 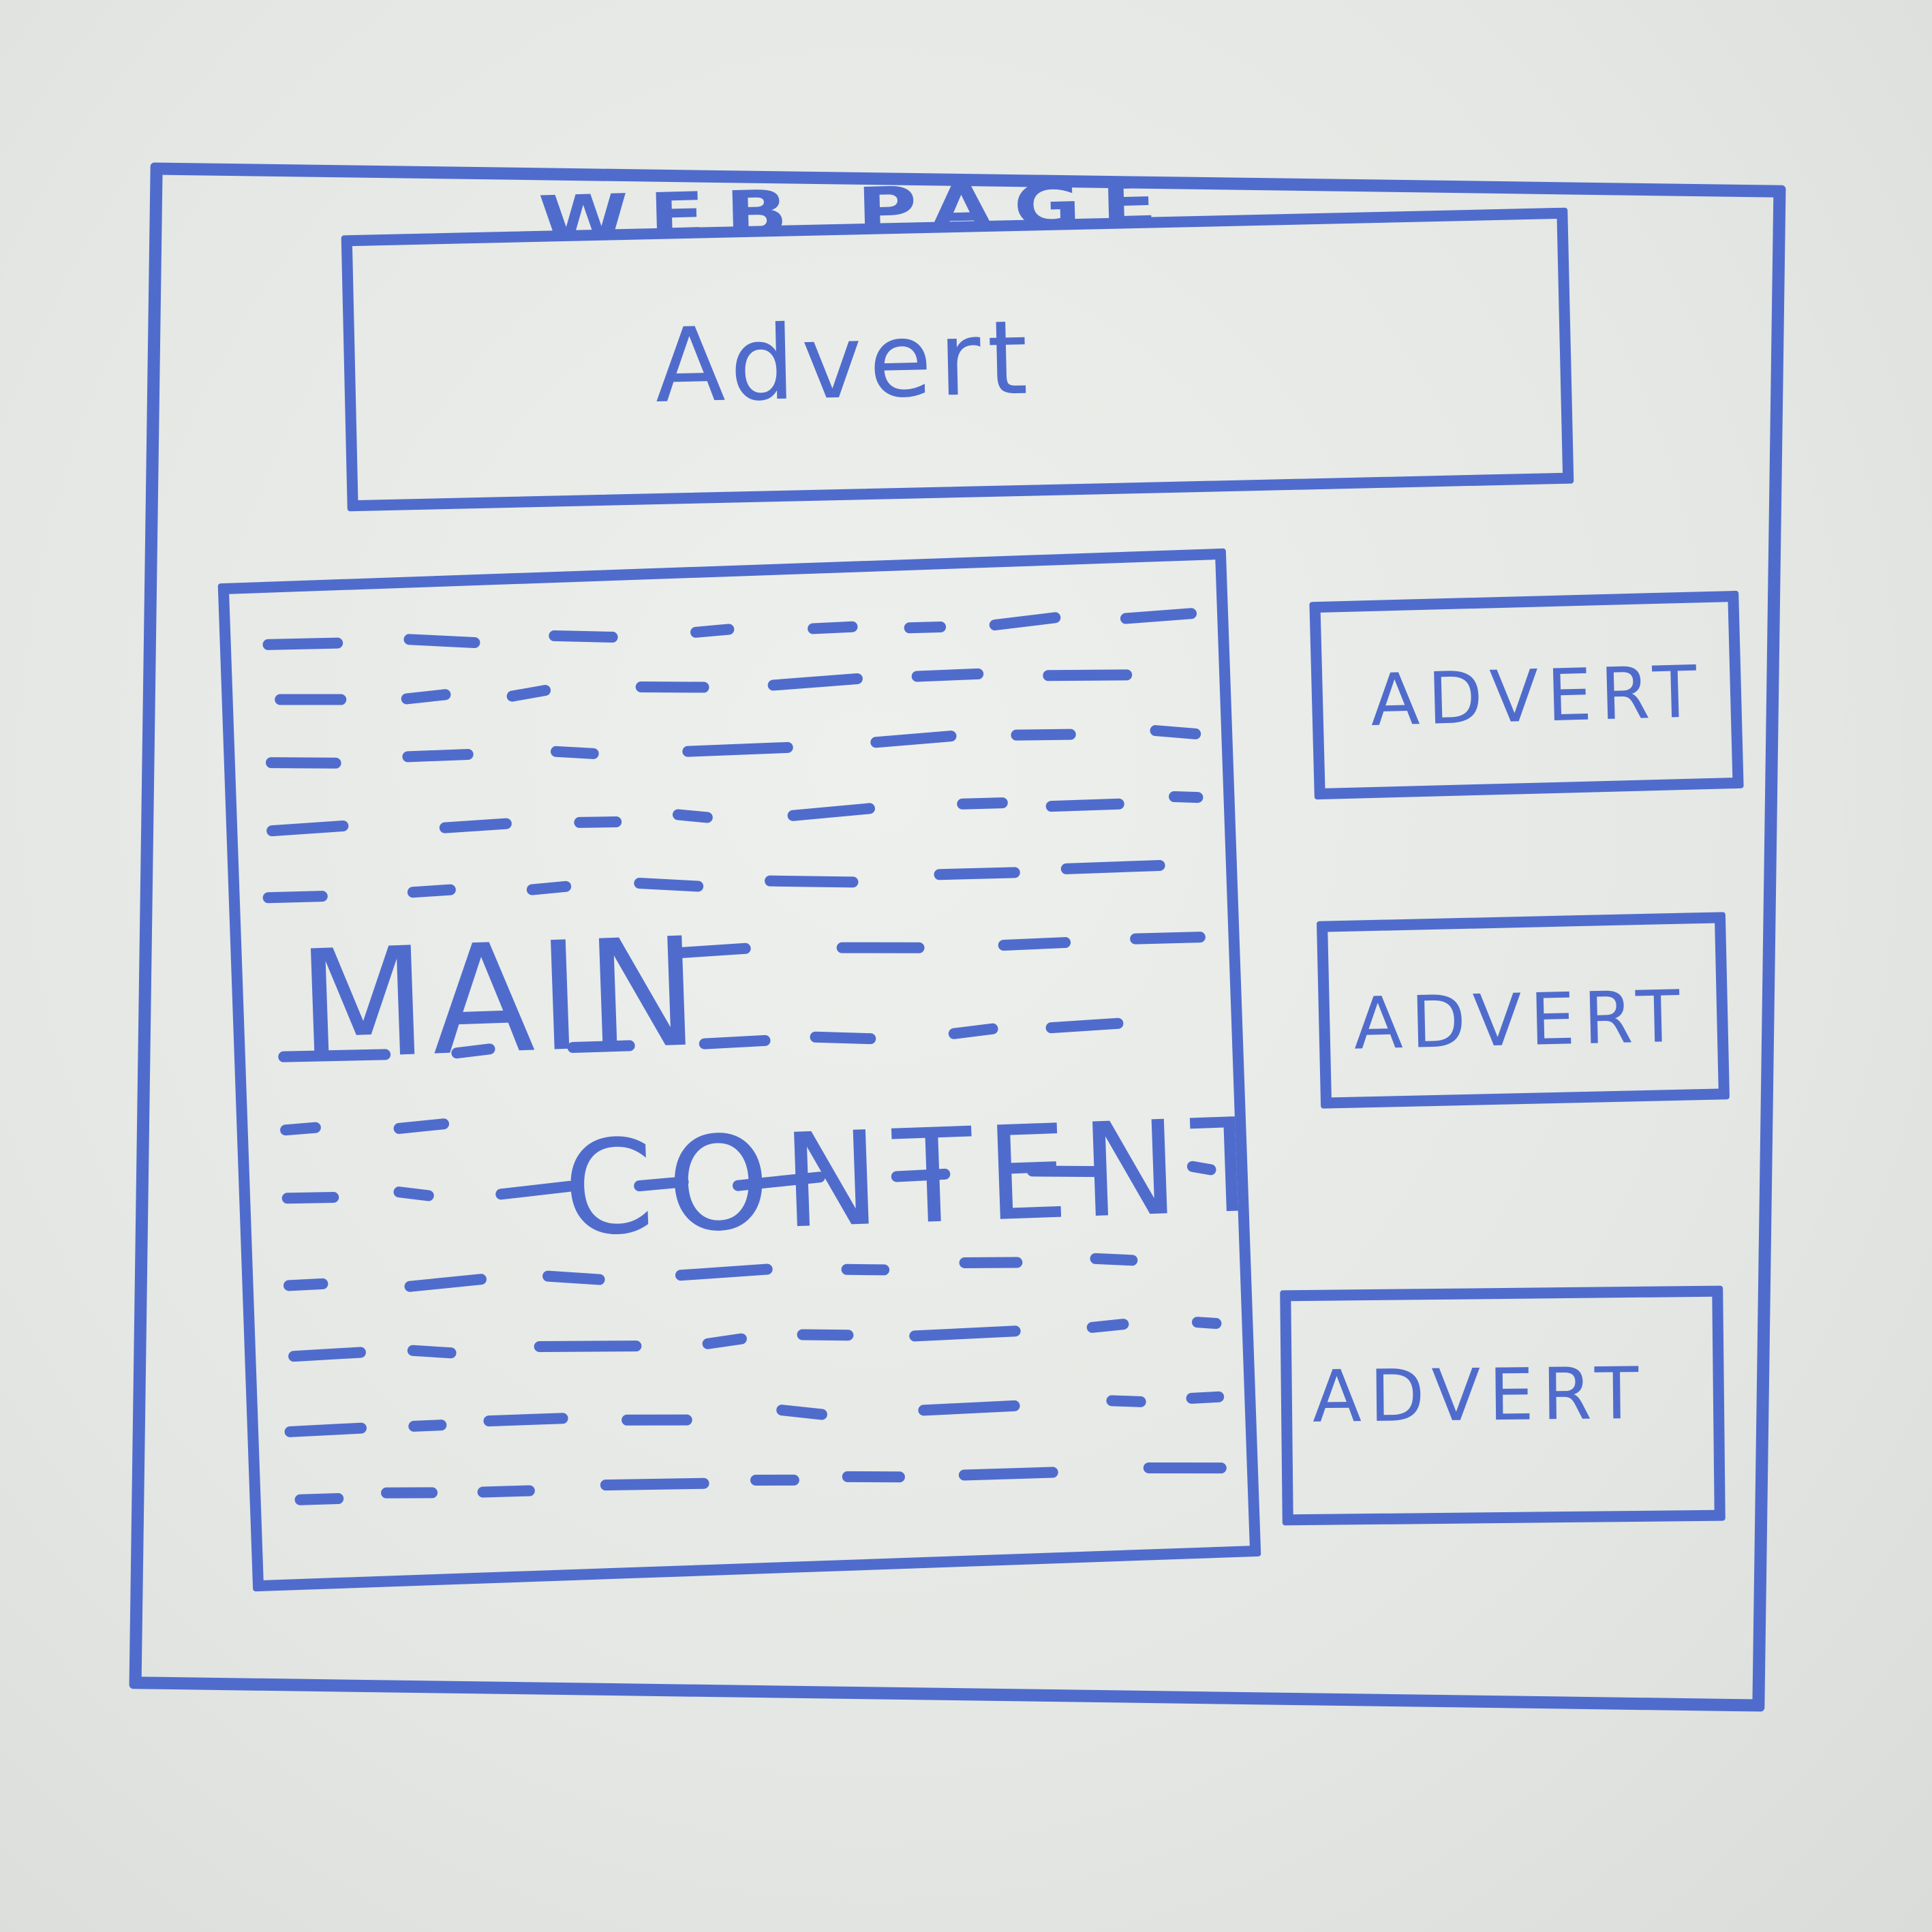 I want to click on main-content-title-line1: MAIN, so click(x=500, y=999).